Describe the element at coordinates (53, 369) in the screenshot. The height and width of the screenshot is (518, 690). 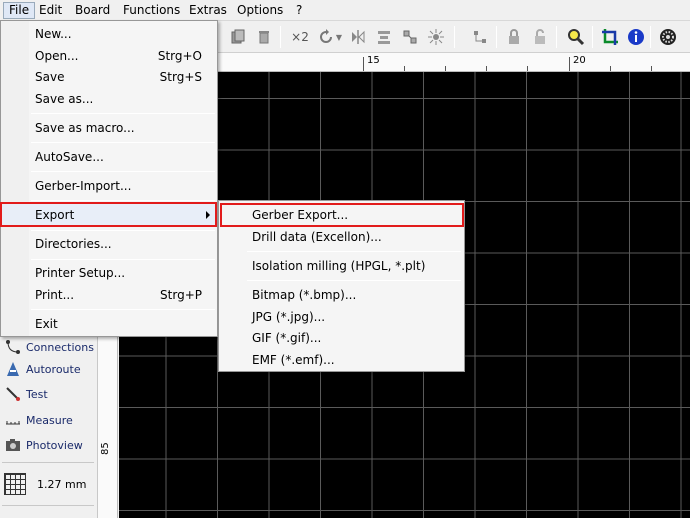
I see `tool-label: Autoroute` at that location.